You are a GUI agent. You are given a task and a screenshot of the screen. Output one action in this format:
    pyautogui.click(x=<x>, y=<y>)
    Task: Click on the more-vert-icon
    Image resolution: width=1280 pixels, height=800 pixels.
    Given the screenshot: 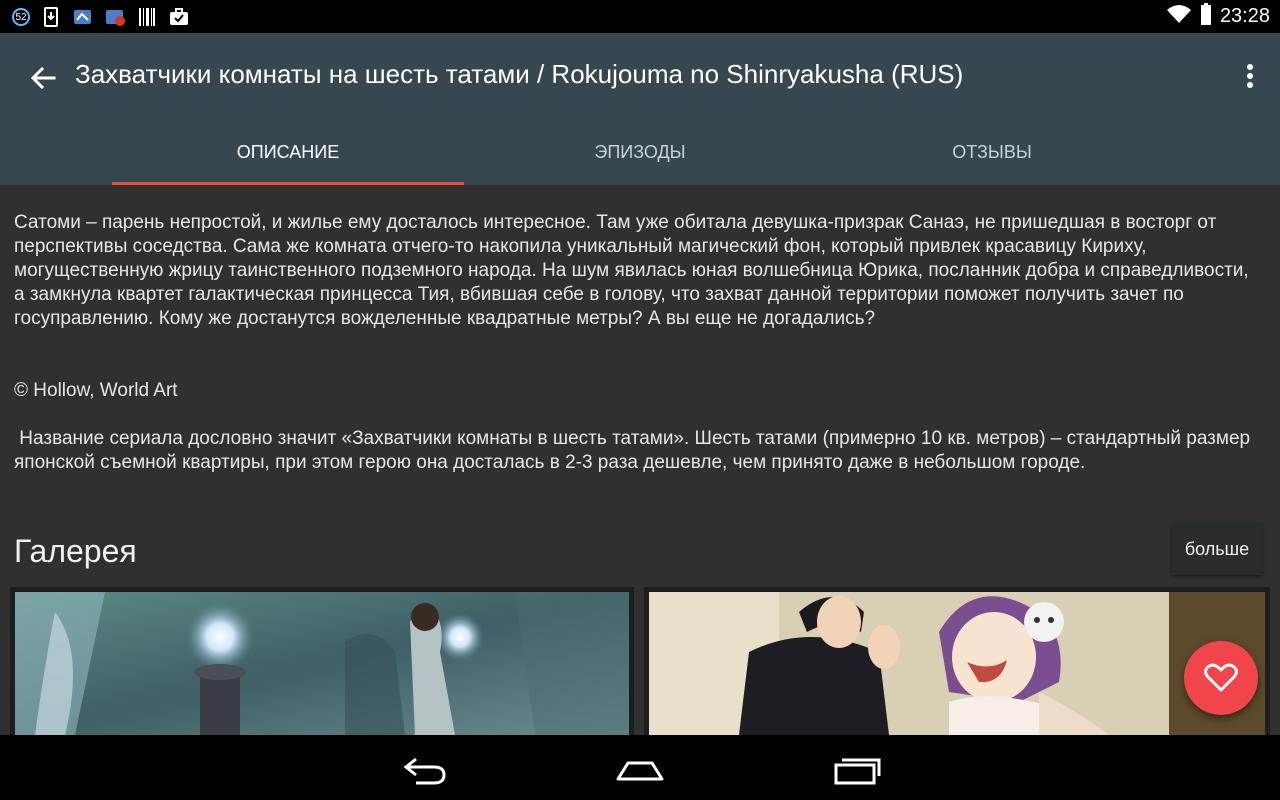 What is the action you would take?
    pyautogui.click(x=1250, y=76)
    